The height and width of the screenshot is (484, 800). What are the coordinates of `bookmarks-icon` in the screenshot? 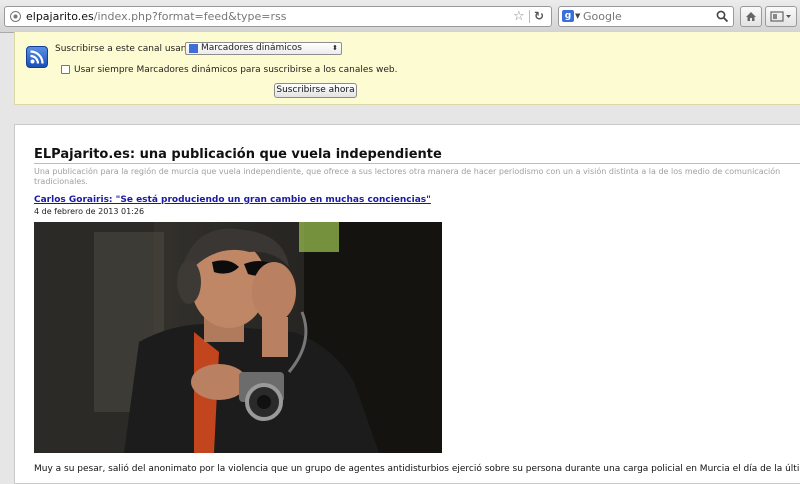 It's located at (780, 16).